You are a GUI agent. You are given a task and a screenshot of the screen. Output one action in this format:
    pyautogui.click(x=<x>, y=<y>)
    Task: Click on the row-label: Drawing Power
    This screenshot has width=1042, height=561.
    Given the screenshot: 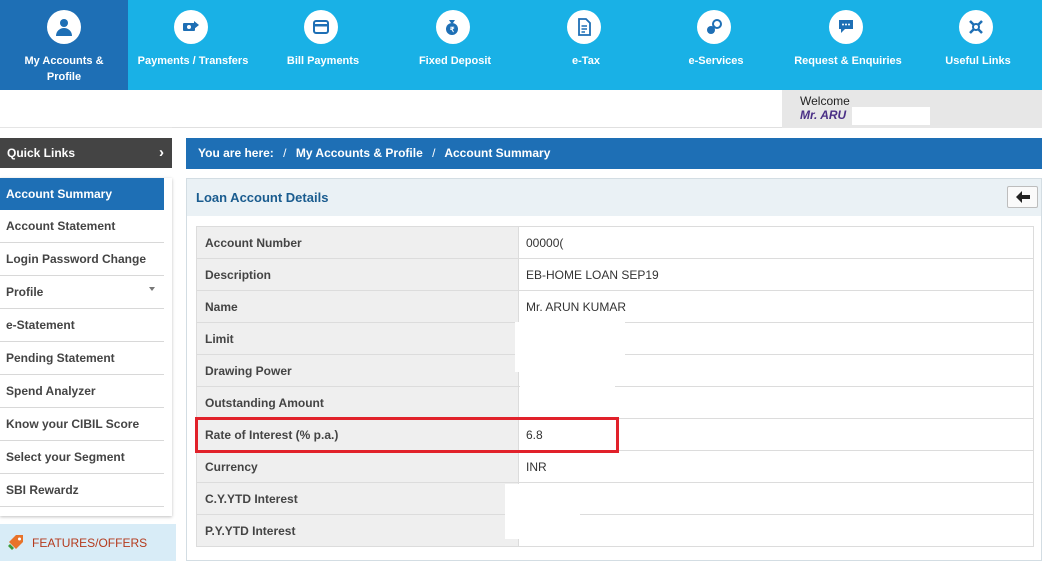 What is the action you would take?
    pyautogui.click(x=357, y=370)
    